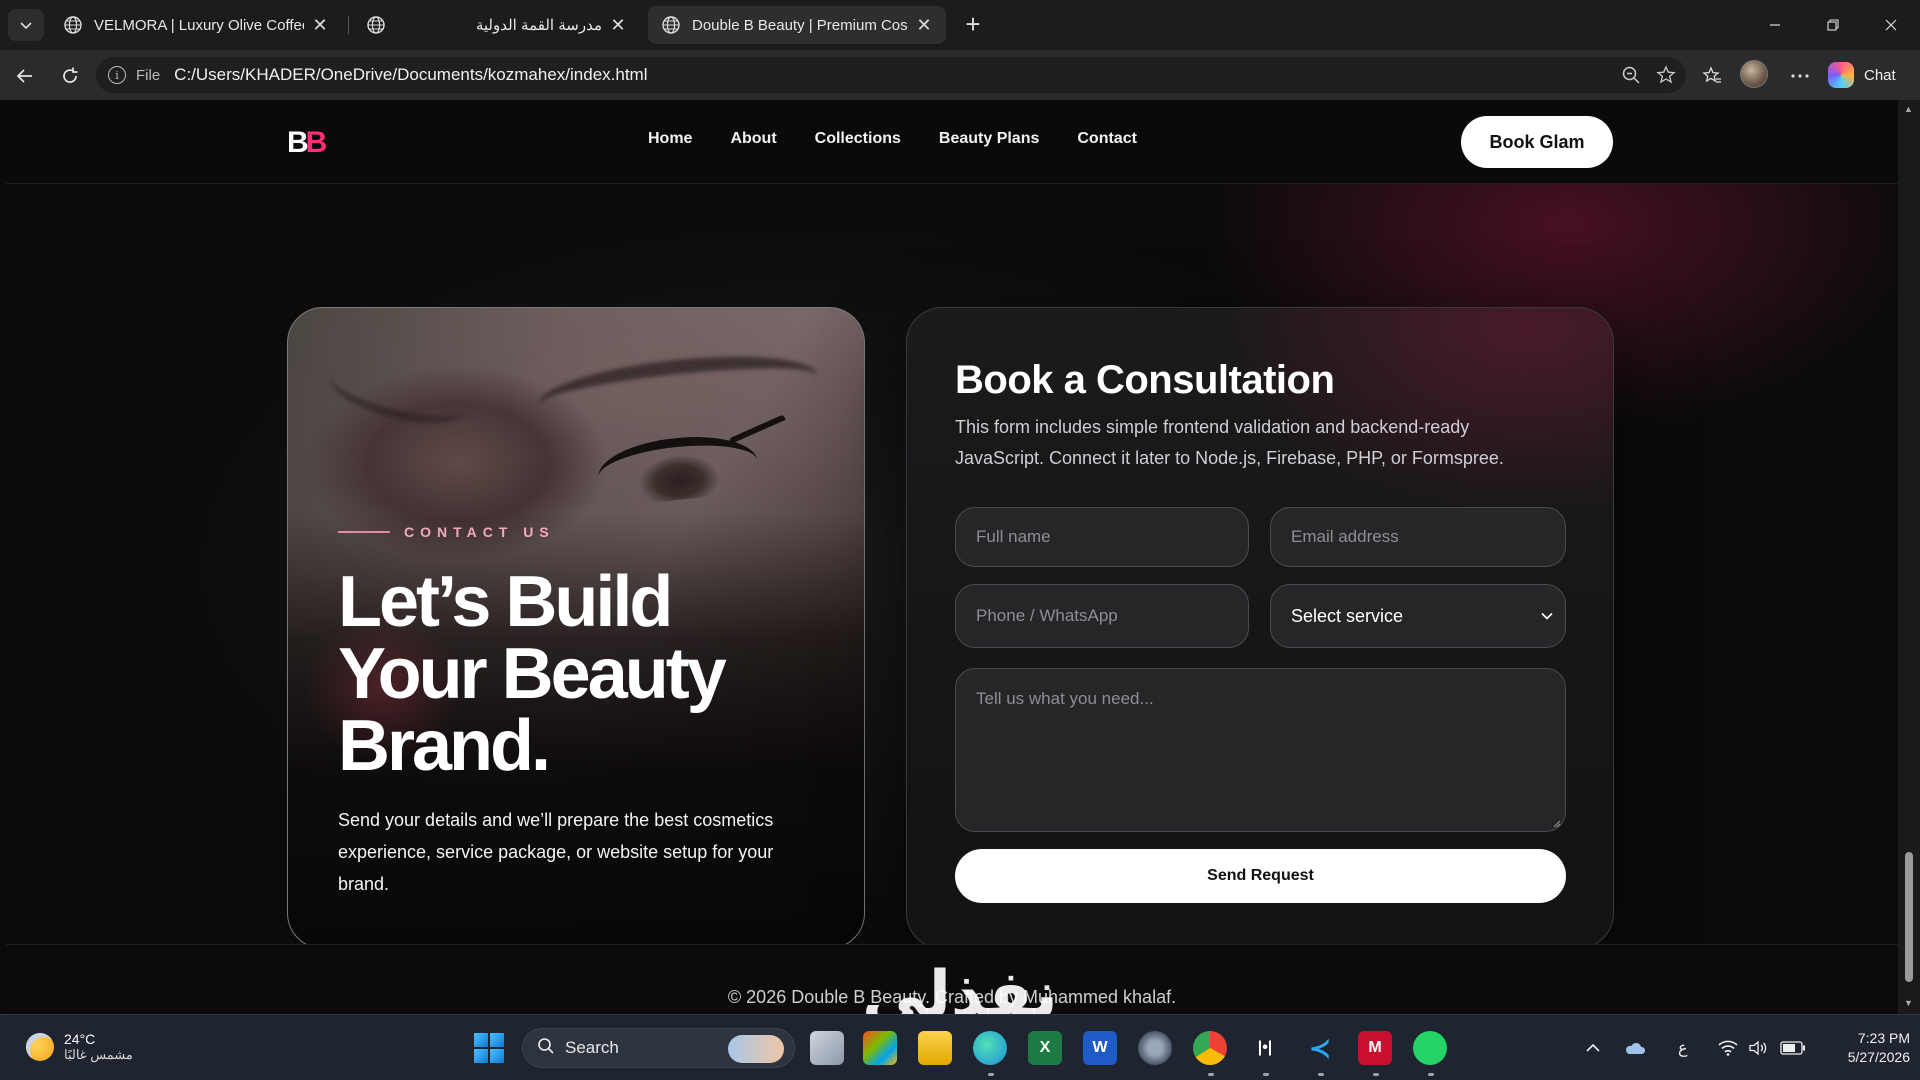 This screenshot has height=1080, width=1920. I want to click on service-select: Select service, so click(1418, 616).